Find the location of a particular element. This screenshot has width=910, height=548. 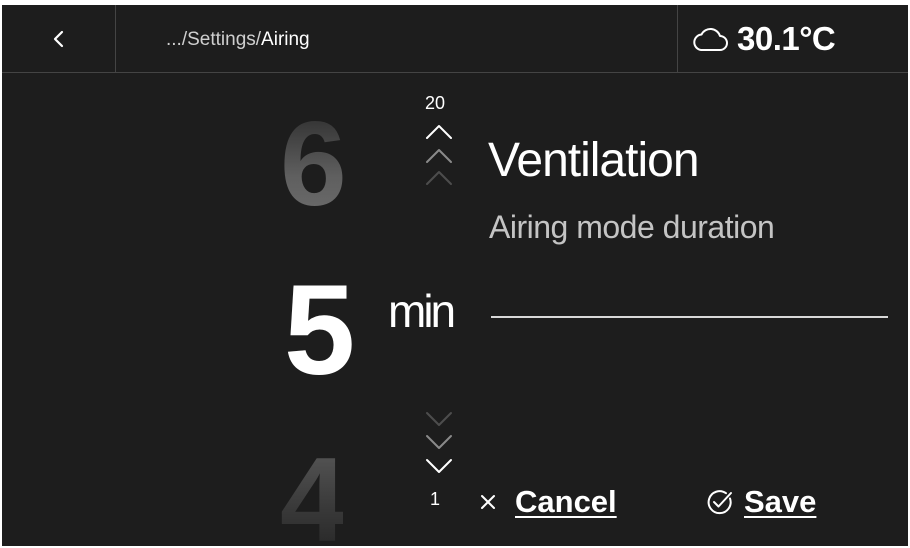

cloud-icon is located at coordinates (710, 39).